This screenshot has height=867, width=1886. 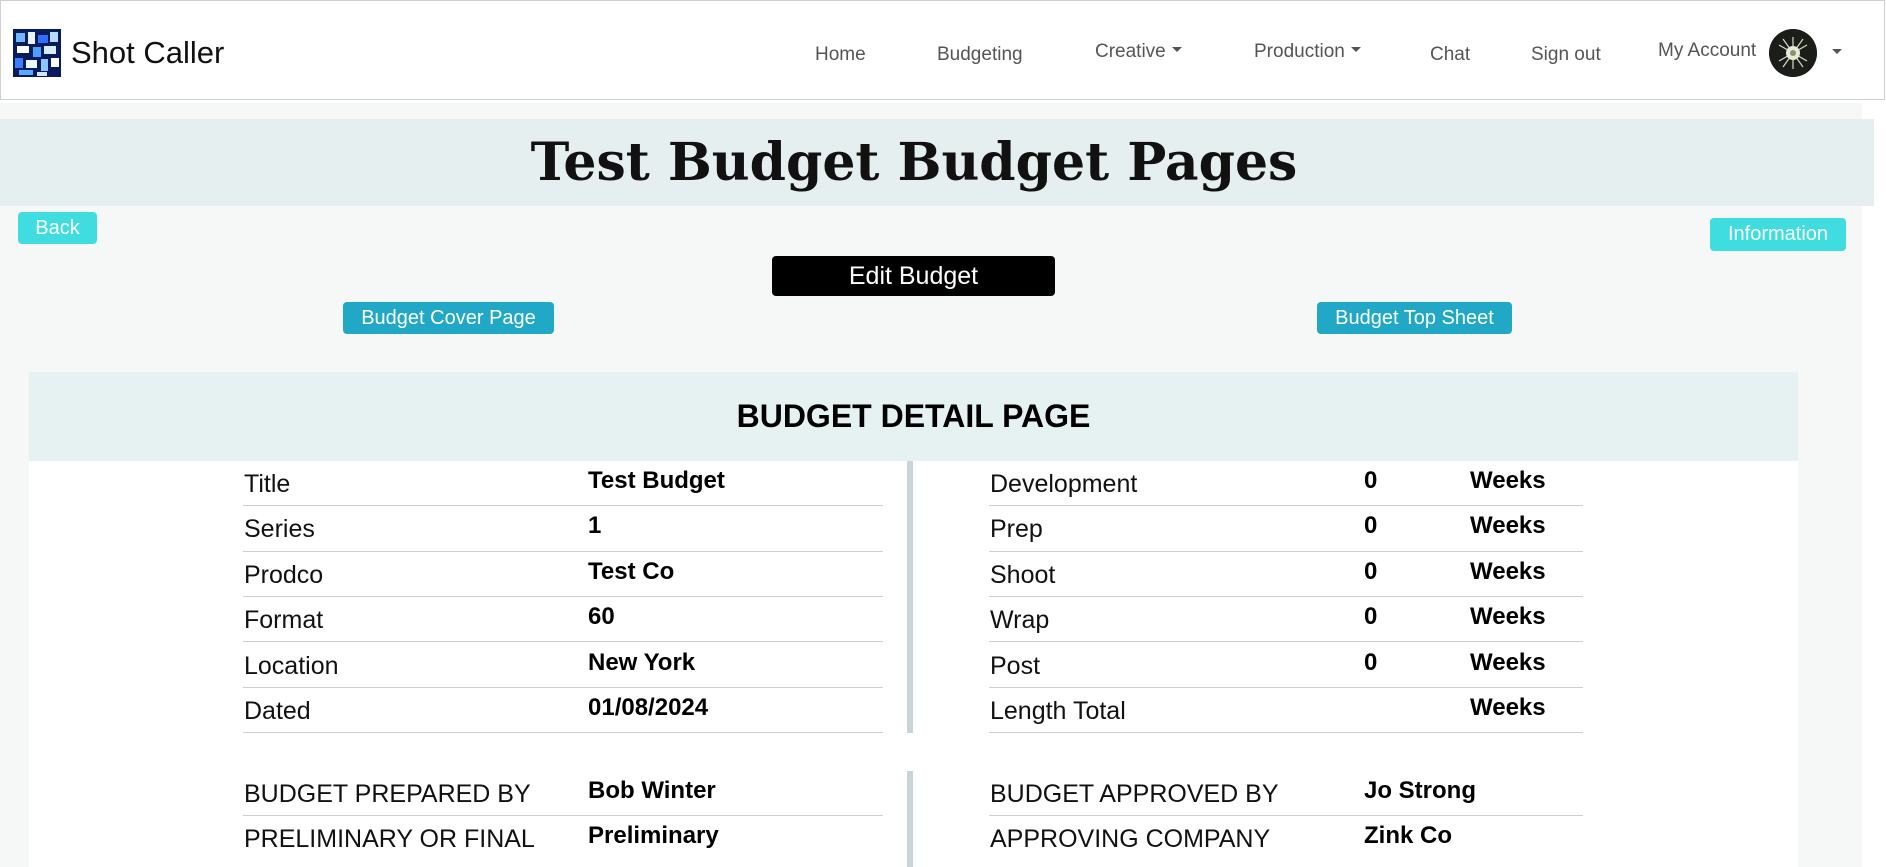 I want to click on row-label: BUDGET PREPARED BY, so click(x=387, y=794).